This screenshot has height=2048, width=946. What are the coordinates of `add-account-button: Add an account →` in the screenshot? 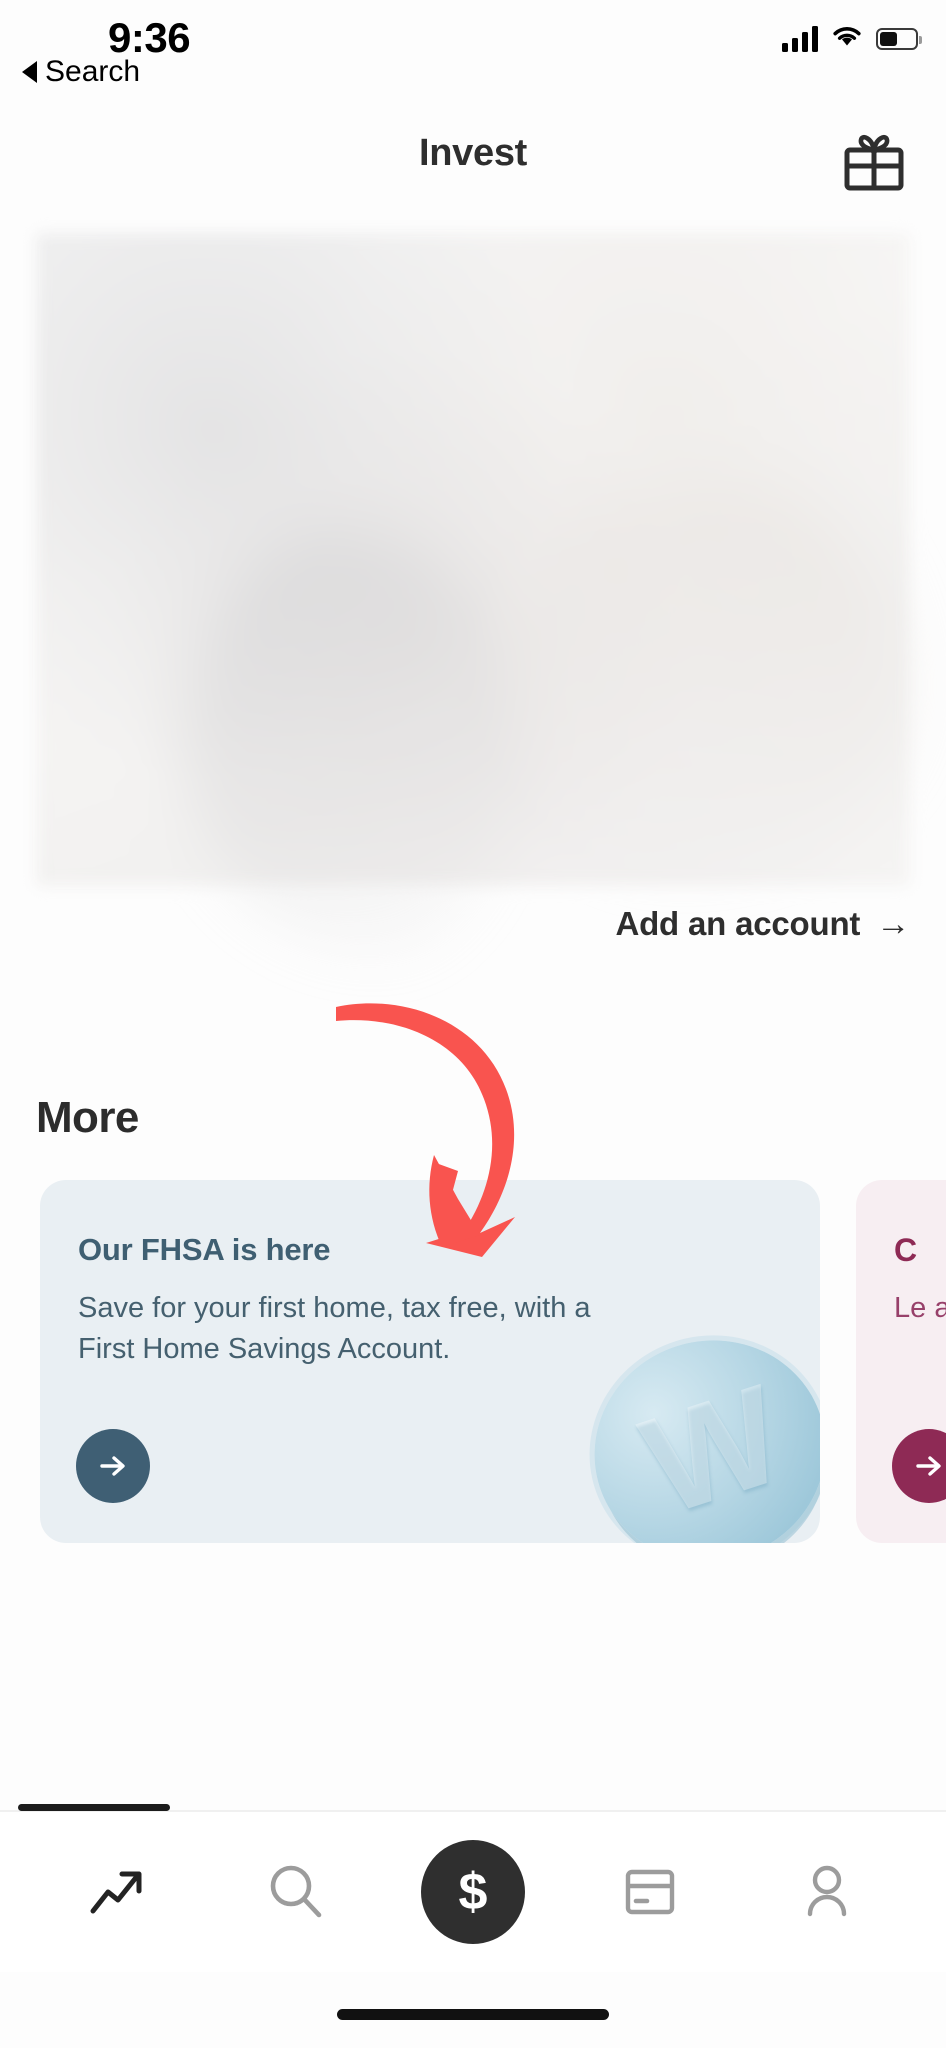 It's located at (762, 924).